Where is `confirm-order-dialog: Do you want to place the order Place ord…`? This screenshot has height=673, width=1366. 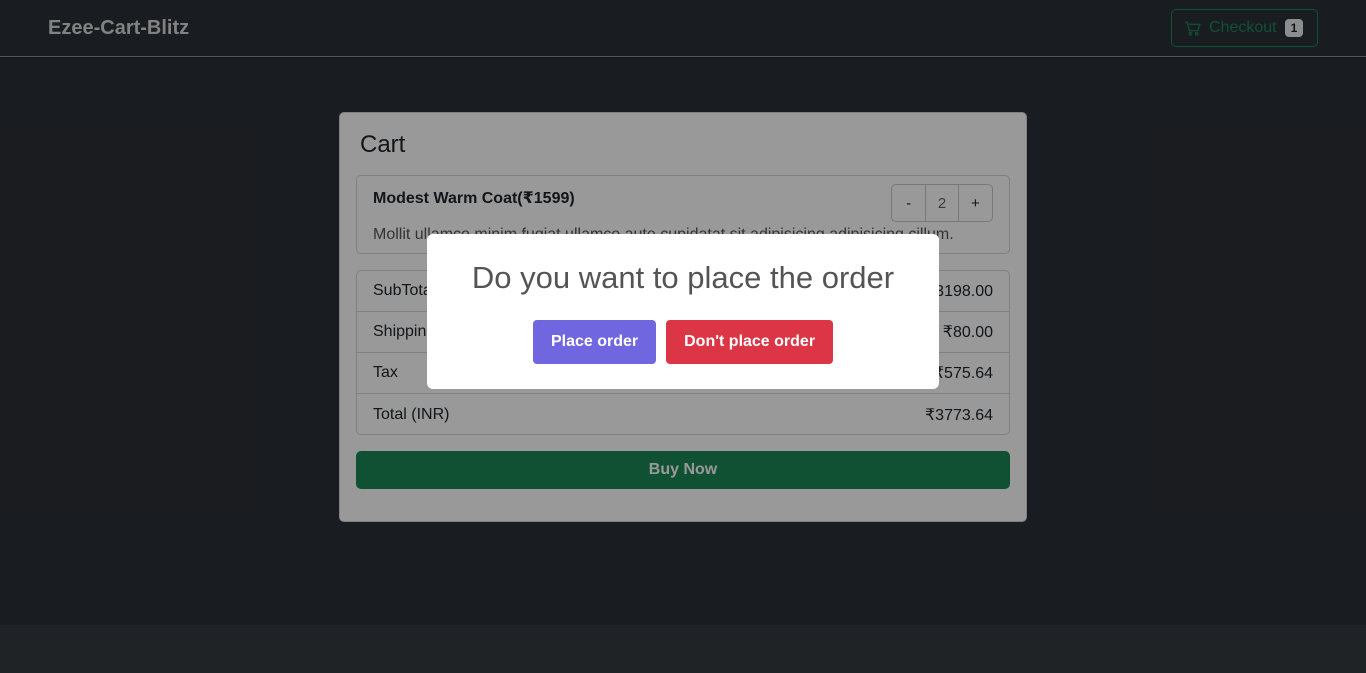
confirm-order-dialog: Do you want to place the order Place ord… is located at coordinates (683, 311).